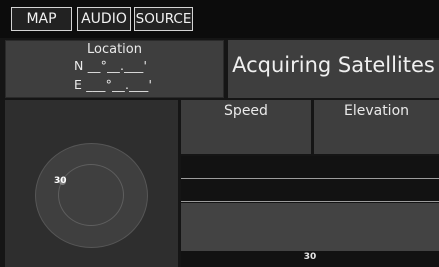 Image resolution: width=439 pixels, height=267 pixels. What do you see at coordinates (104, 19) in the screenshot?
I see `tab-audio: AUDIO` at bounding box center [104, 19].